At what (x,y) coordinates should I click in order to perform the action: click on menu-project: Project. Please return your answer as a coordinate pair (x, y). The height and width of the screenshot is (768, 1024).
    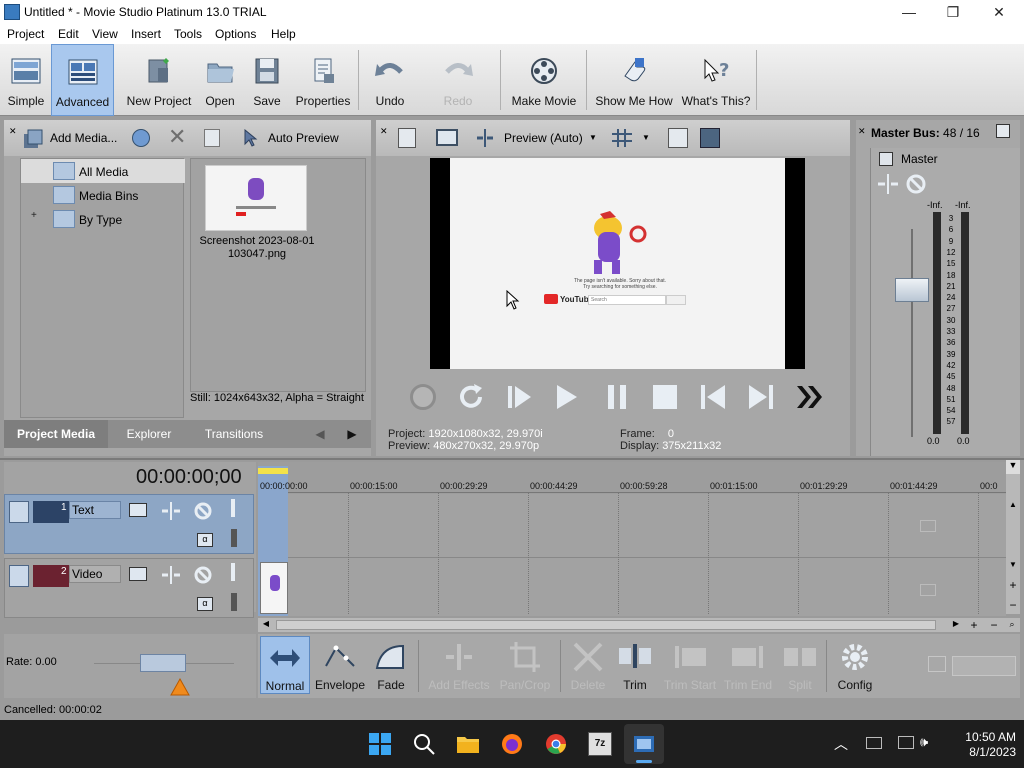
    Looking at the image, I should click on (25, 34).